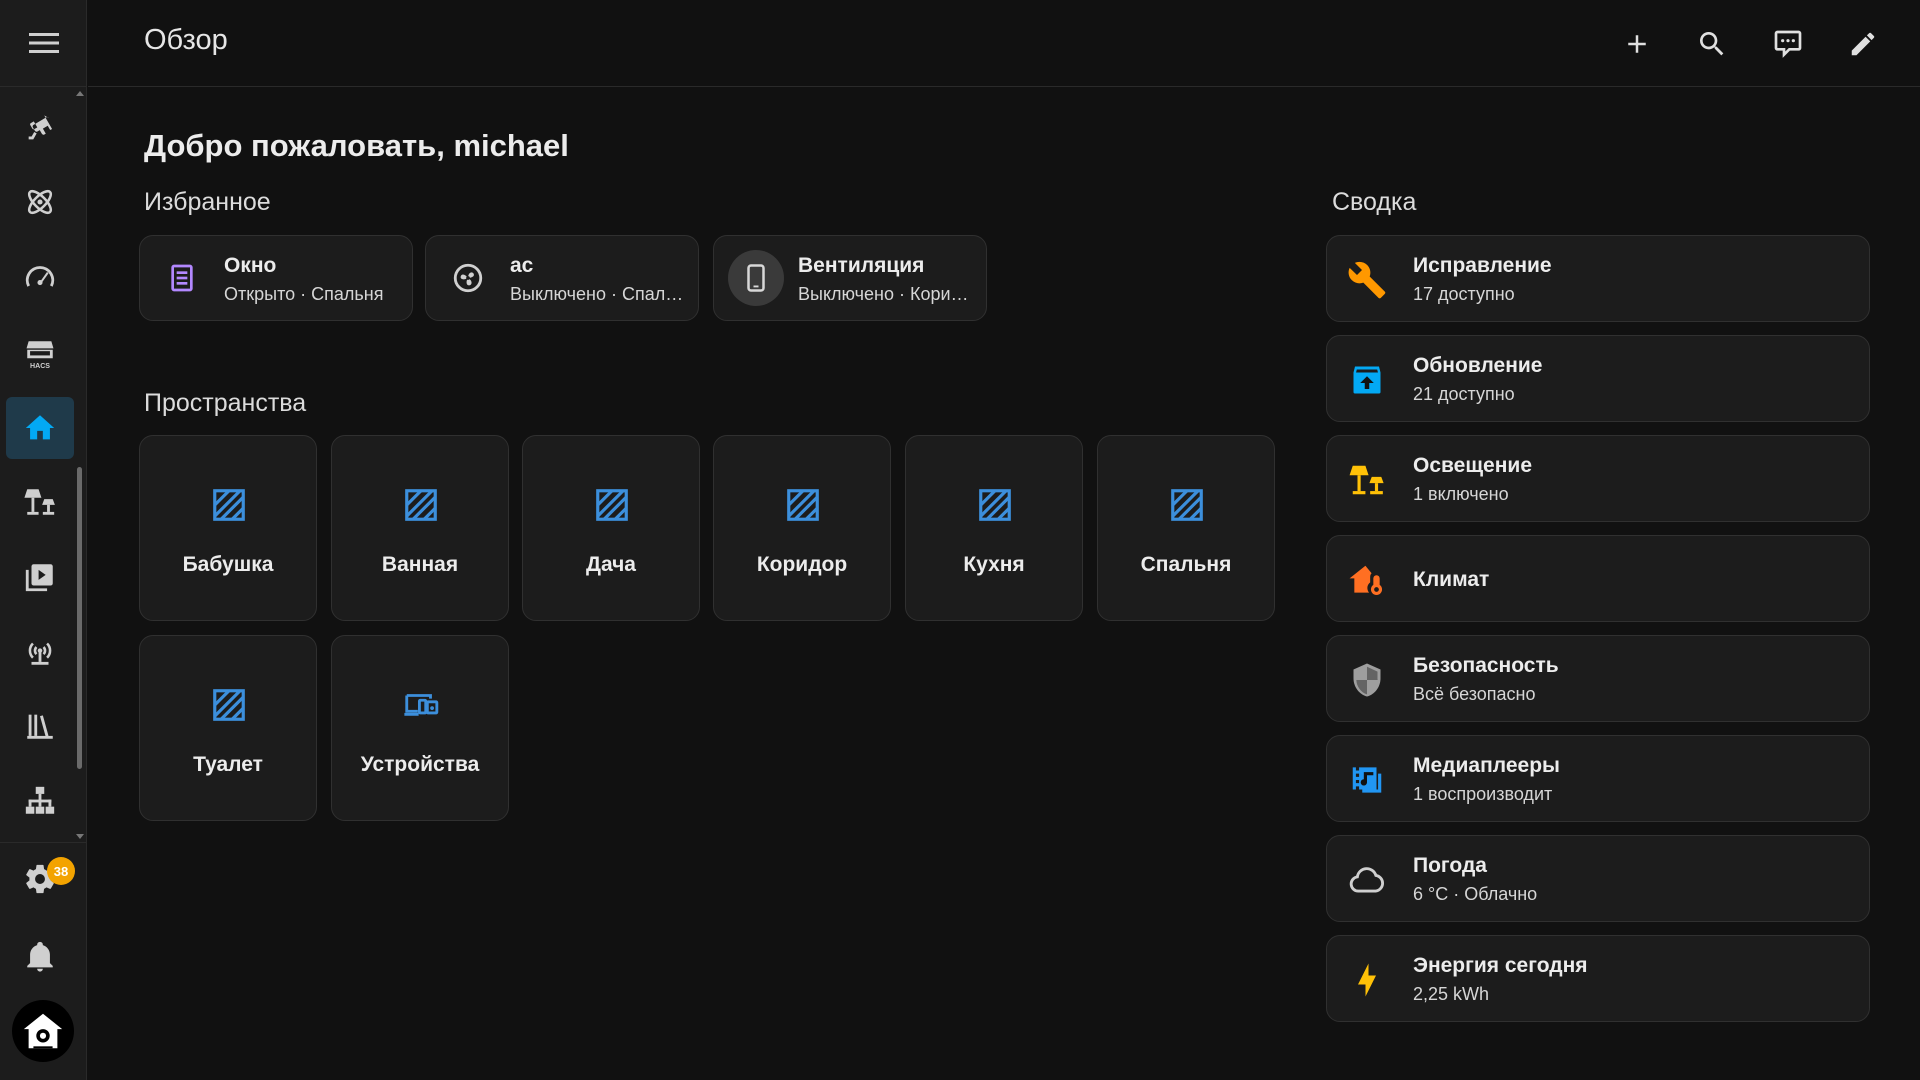  I want to click on summary-card-media-players: Медиаплееры 1 воспроизводит, so click(1598, 778).